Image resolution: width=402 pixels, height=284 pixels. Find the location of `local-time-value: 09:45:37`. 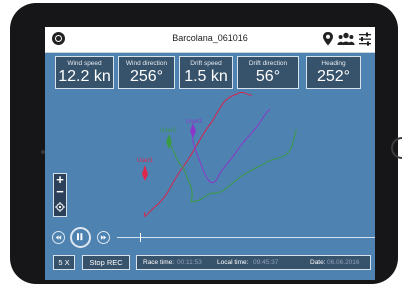

local-time-value: 09:45:37 is located at coordinates (266, 262).